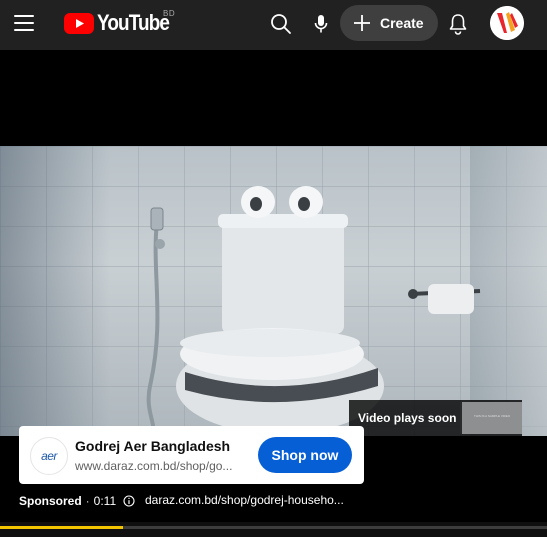 The width and height of the screenshot is (547, 537). Describe the element at coordinates (105, 501) in the screenshot. I see `ad-time: 0:11` at that location.